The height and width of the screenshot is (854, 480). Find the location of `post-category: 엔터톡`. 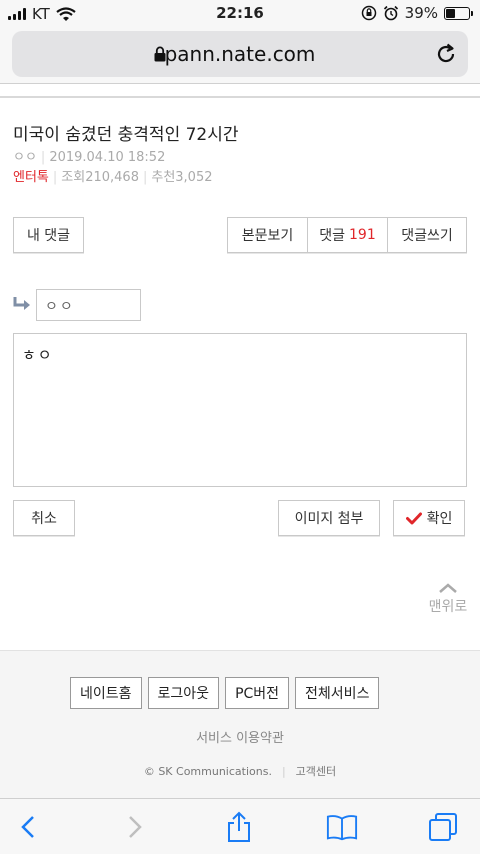

post-category: 엔터톡 is located at coordinates (31, 177).